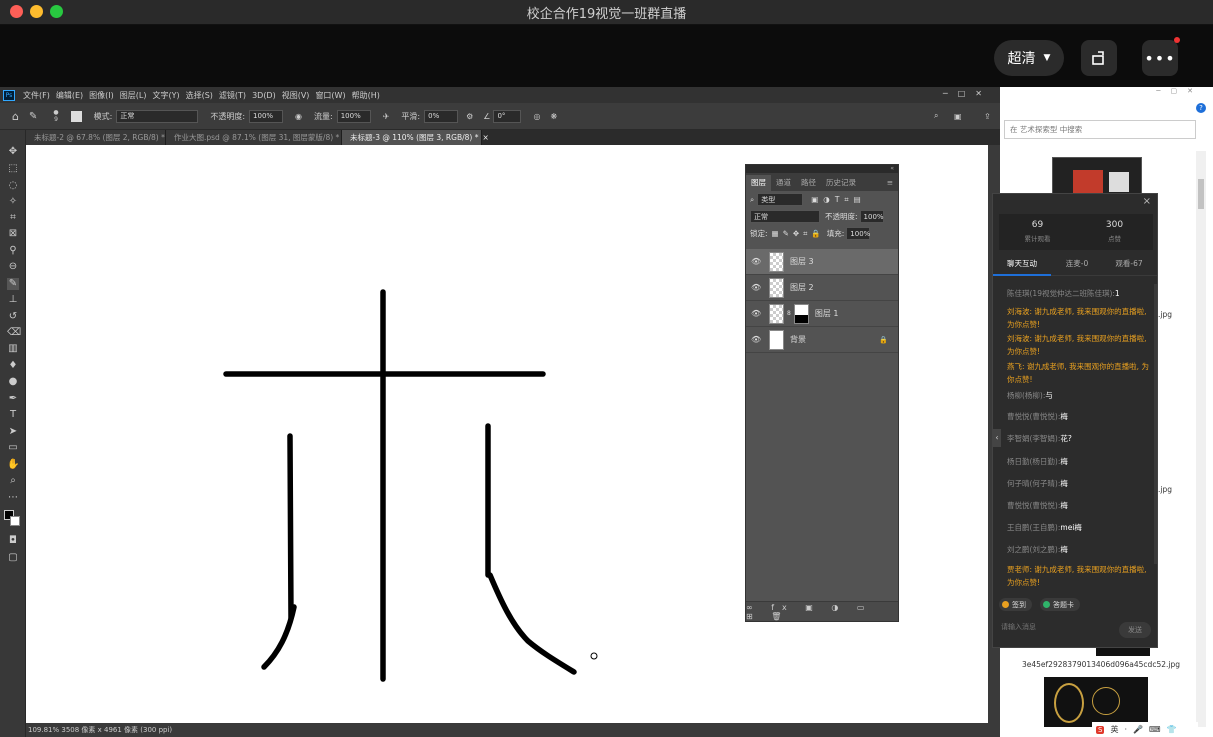  I want to click on thumbnail-image, so click(1096, 702).